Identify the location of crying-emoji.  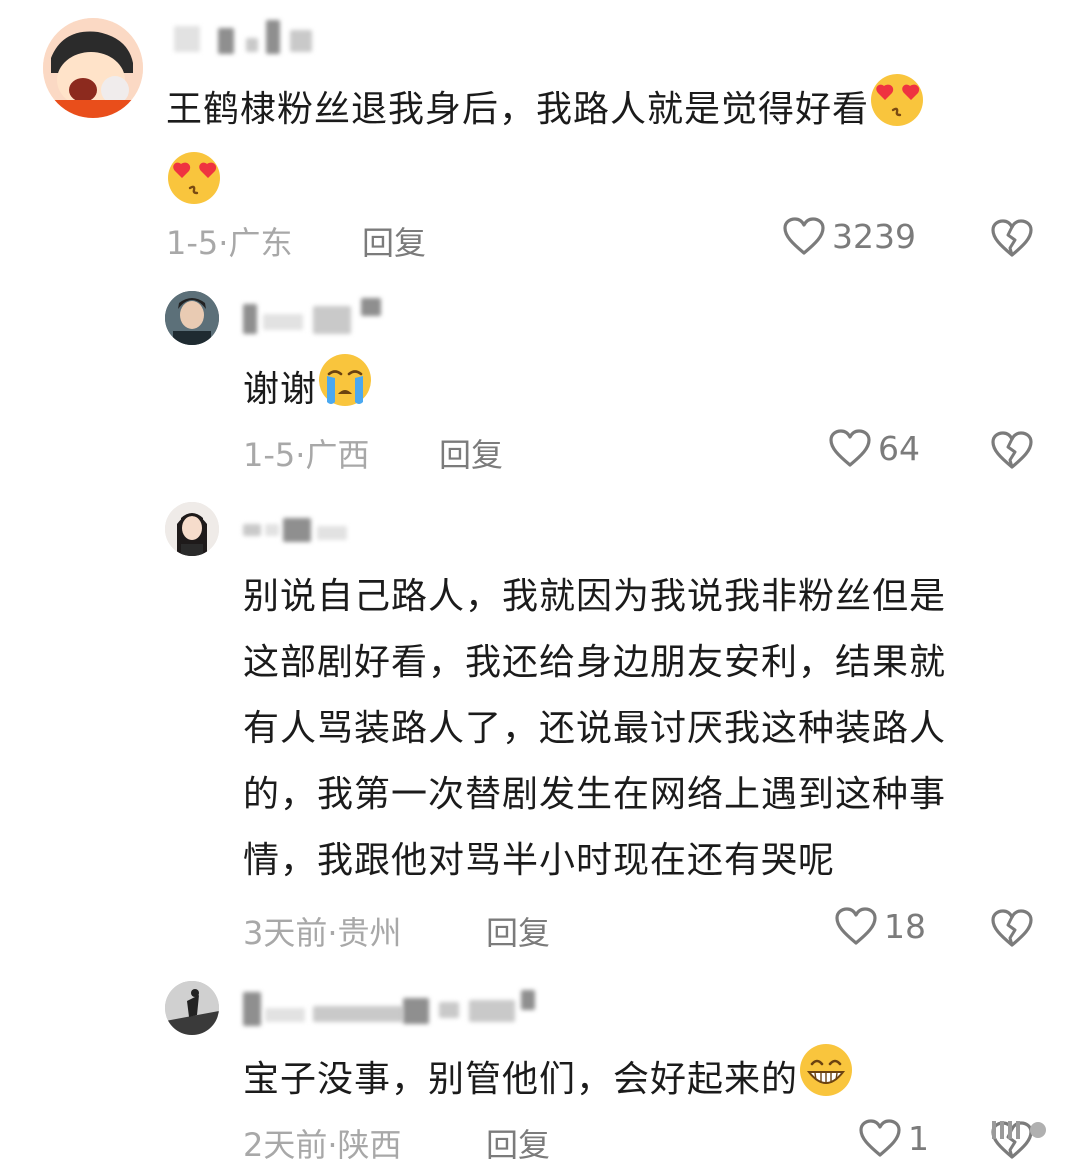
(345, 391).